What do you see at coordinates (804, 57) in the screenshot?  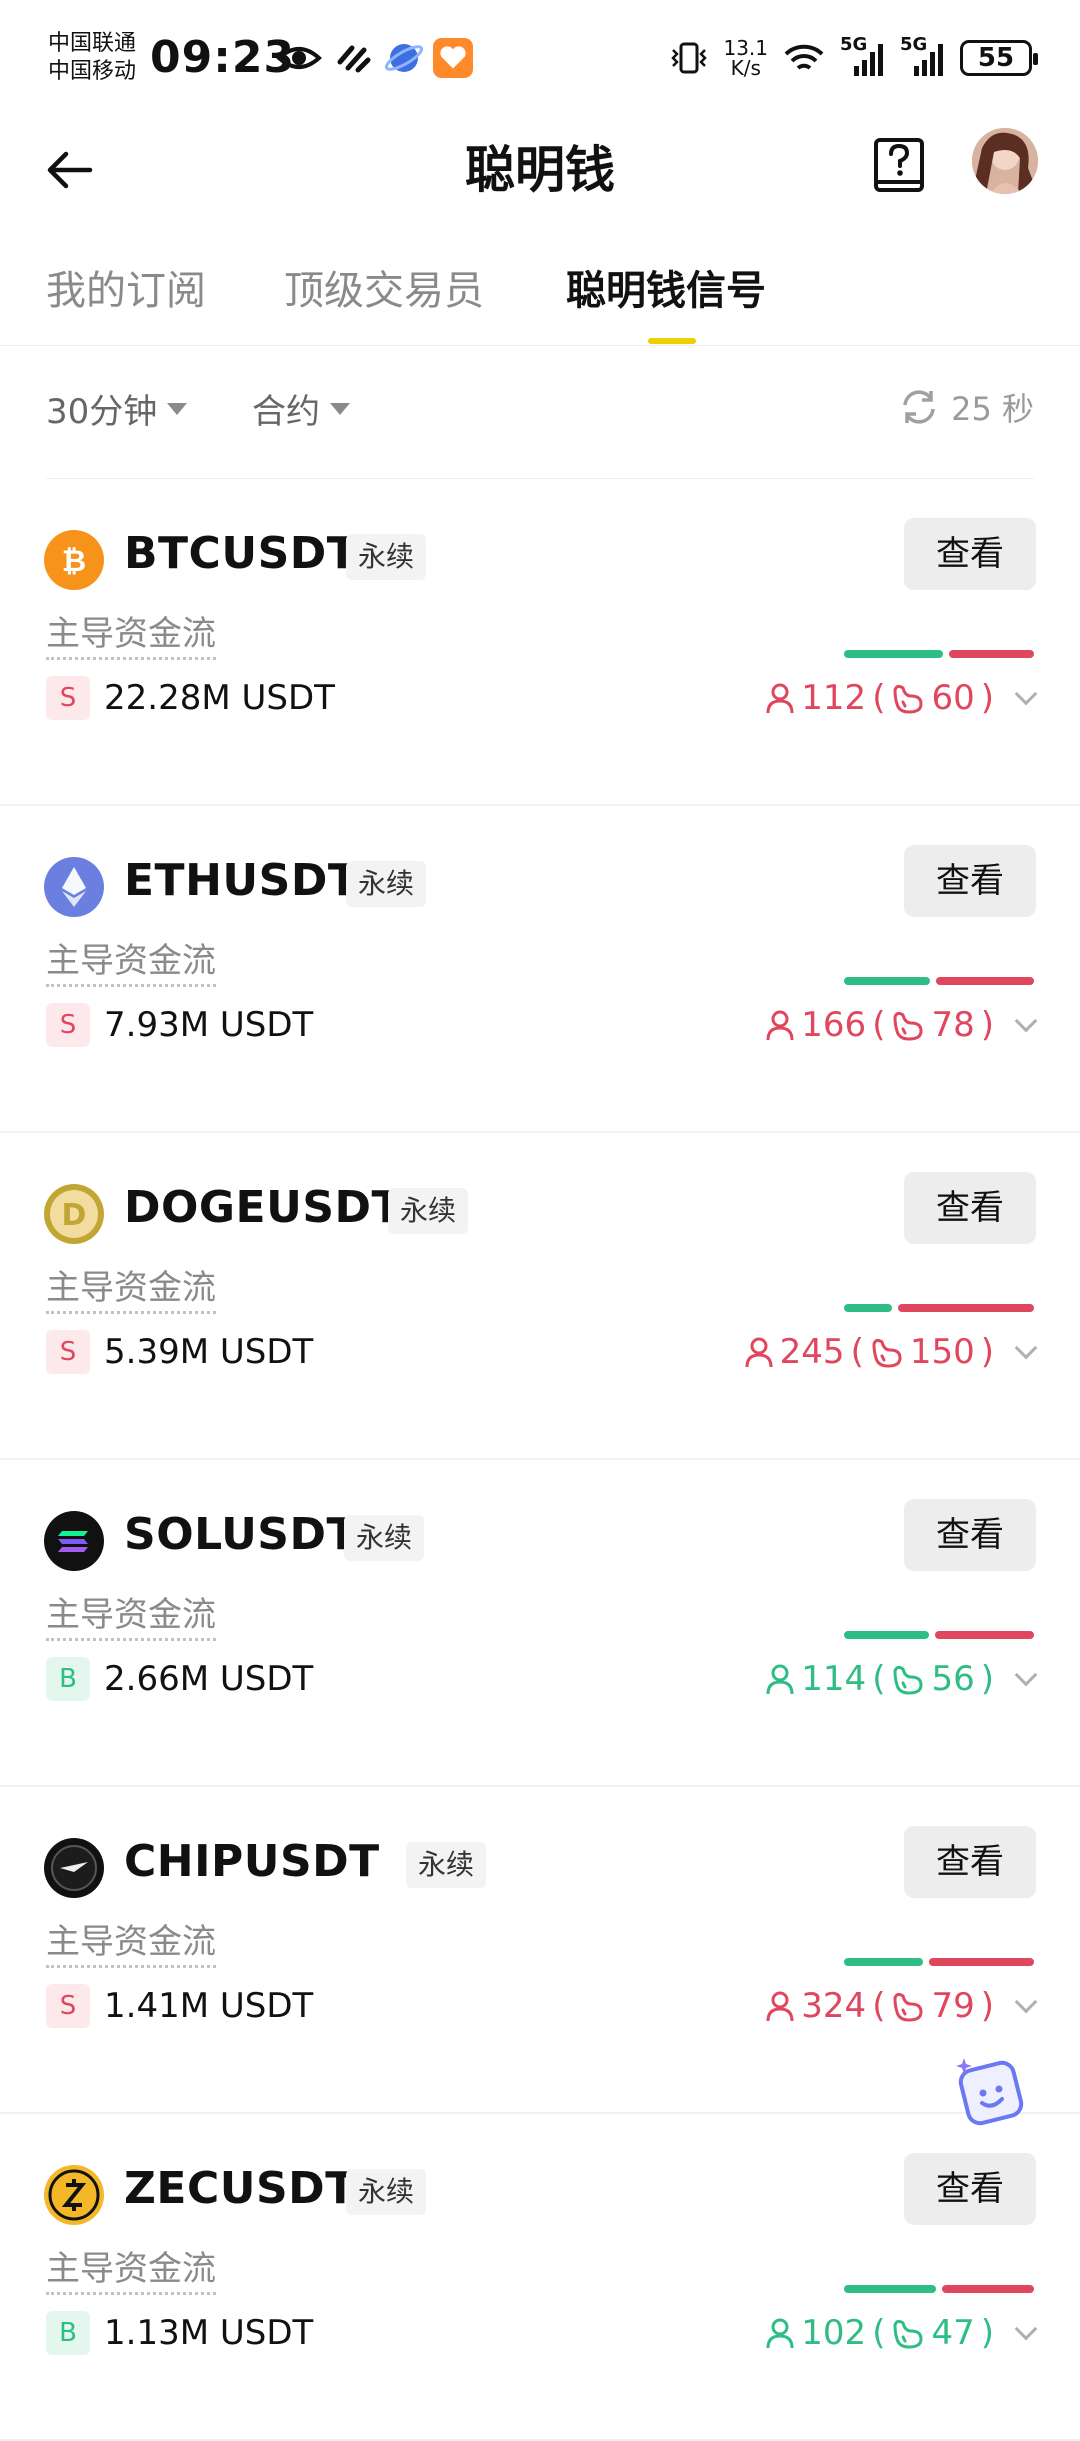 I see `wifi-icon` at bounding box center [804, 57].